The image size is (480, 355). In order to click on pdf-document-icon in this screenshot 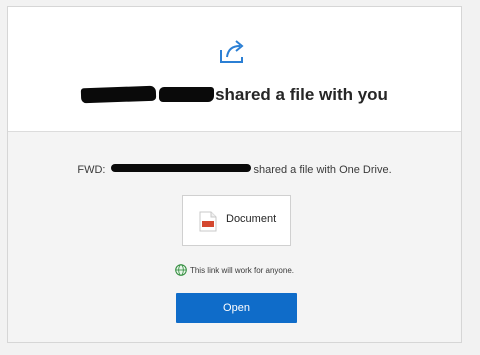, I will do `click(208, 221)`.